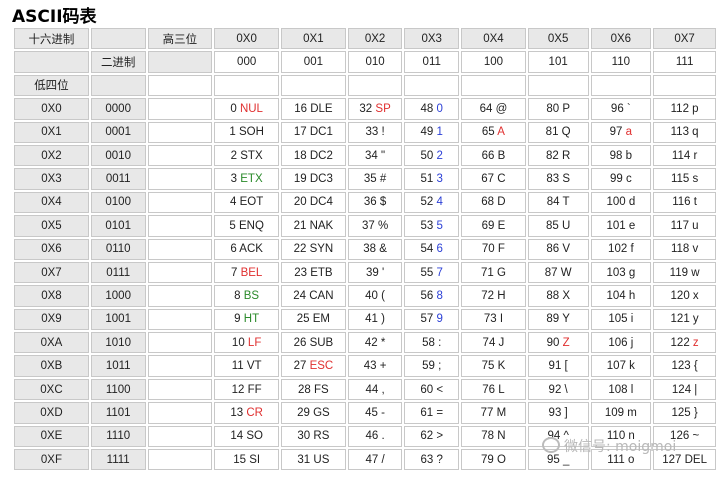 Image resolution: width=722 pixels, height=483 pixels. Describe the element at coordinates (616, 295) in the screenshot. I see `ascii-code: 104` at that location.